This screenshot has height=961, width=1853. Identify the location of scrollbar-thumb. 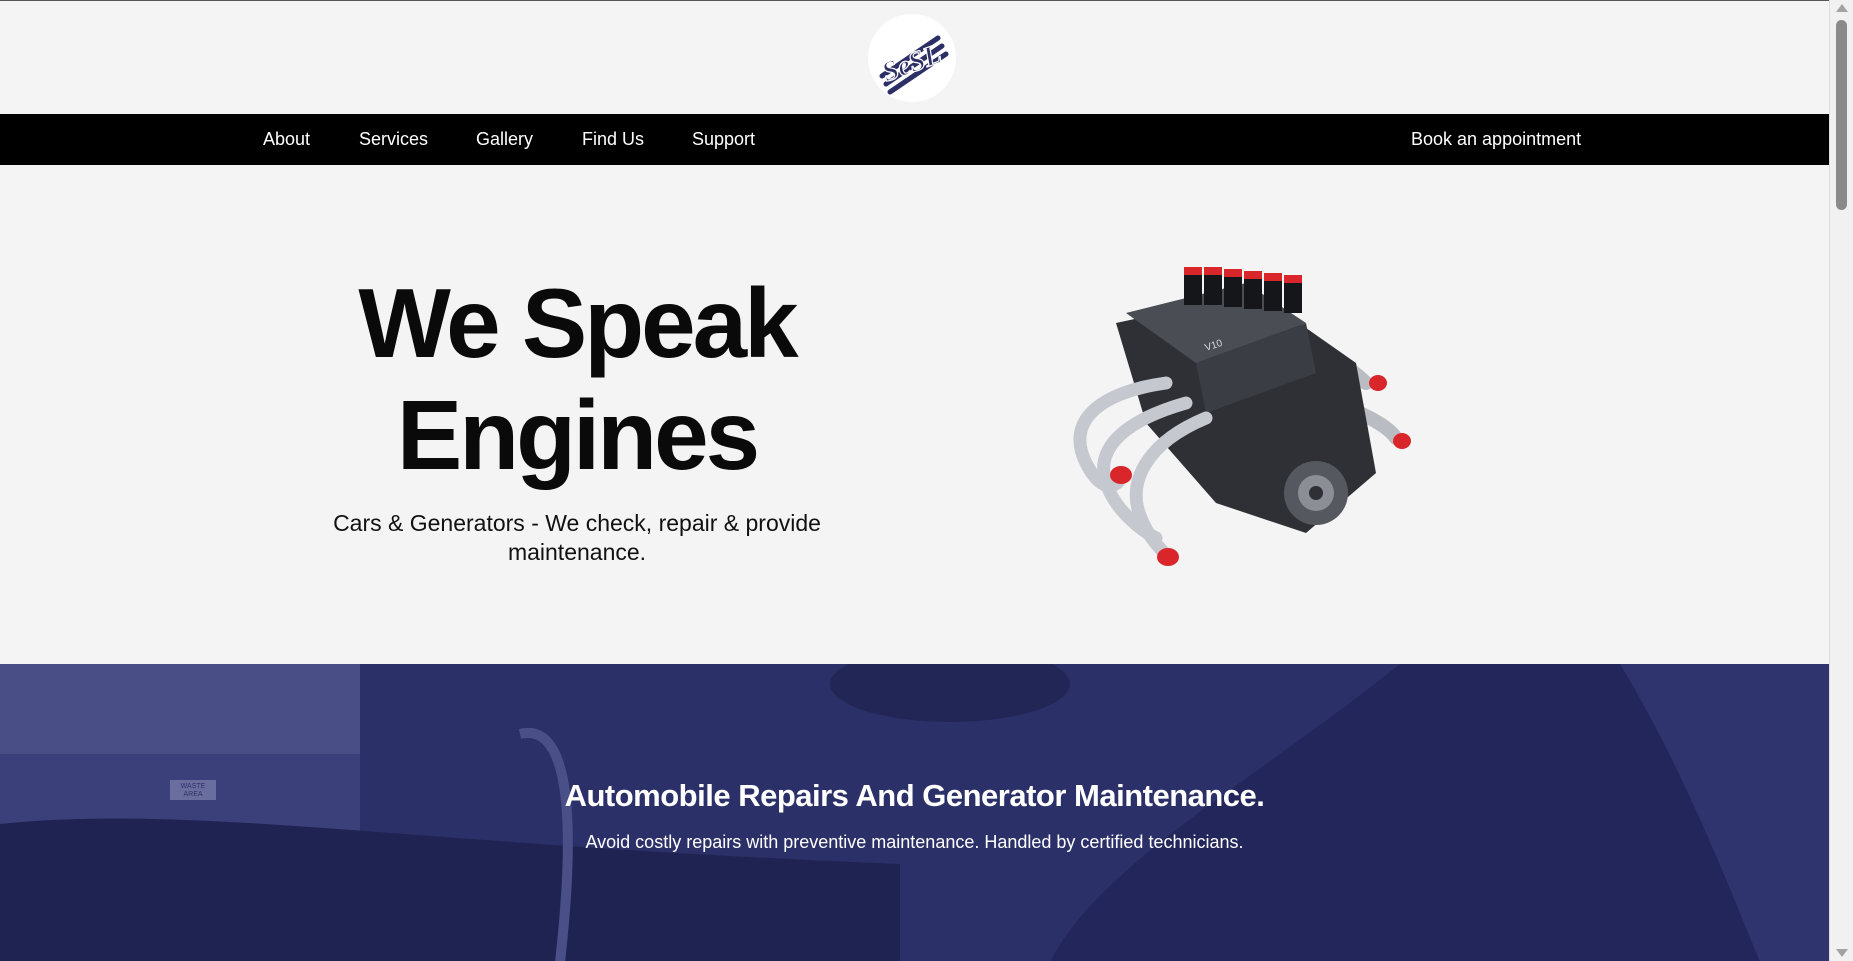
(1841, 115).